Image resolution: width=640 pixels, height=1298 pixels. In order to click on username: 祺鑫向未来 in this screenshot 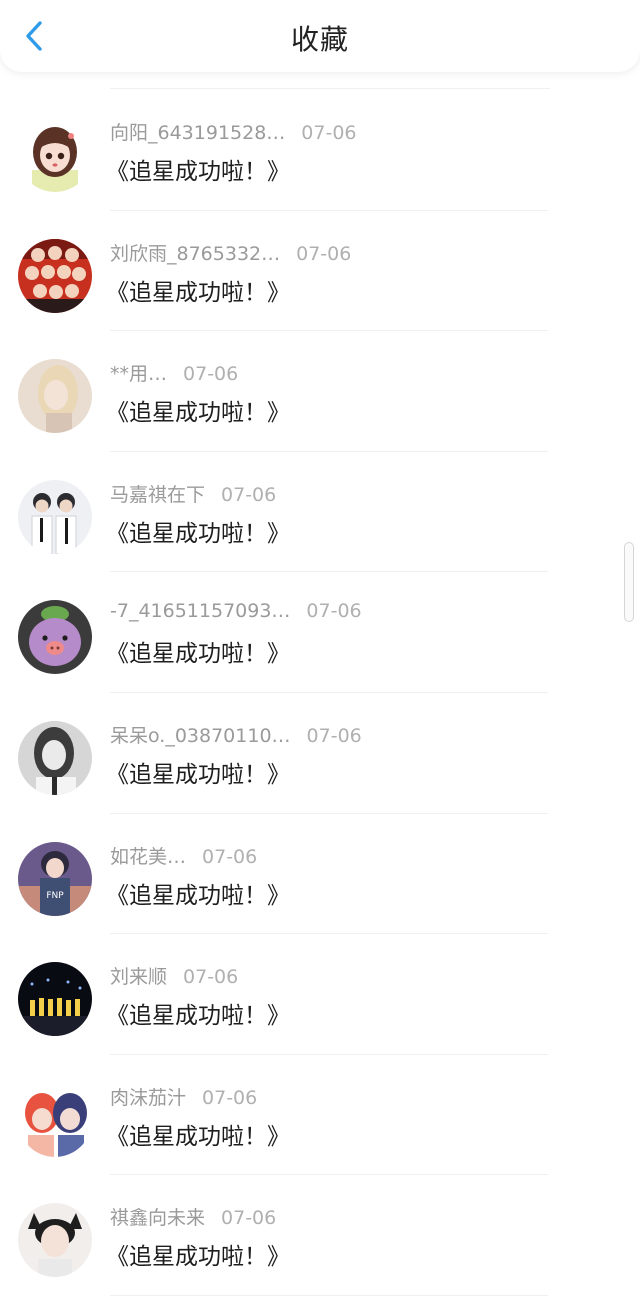, I will do `click(157, 1218)`.